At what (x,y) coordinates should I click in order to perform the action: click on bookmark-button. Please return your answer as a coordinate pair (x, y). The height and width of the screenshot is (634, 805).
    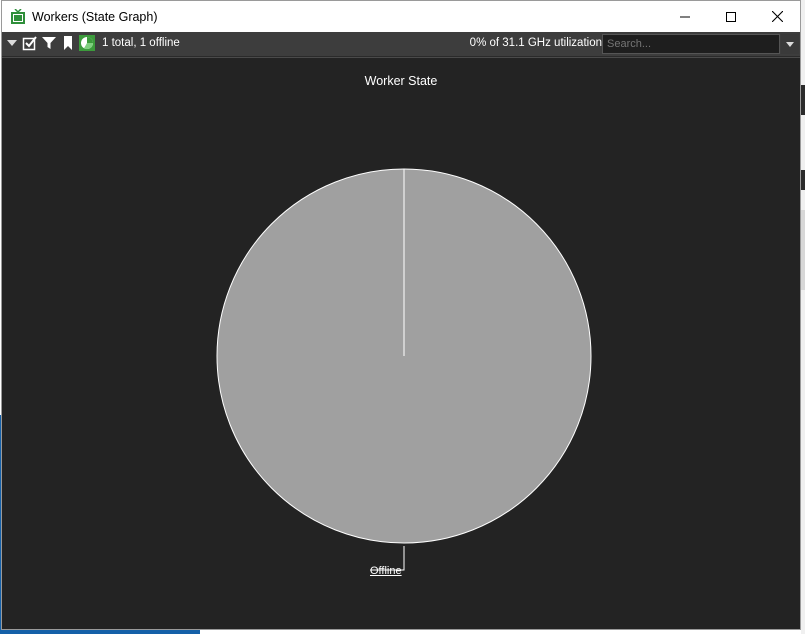
    Looking at the image, I should click on (68, 43).